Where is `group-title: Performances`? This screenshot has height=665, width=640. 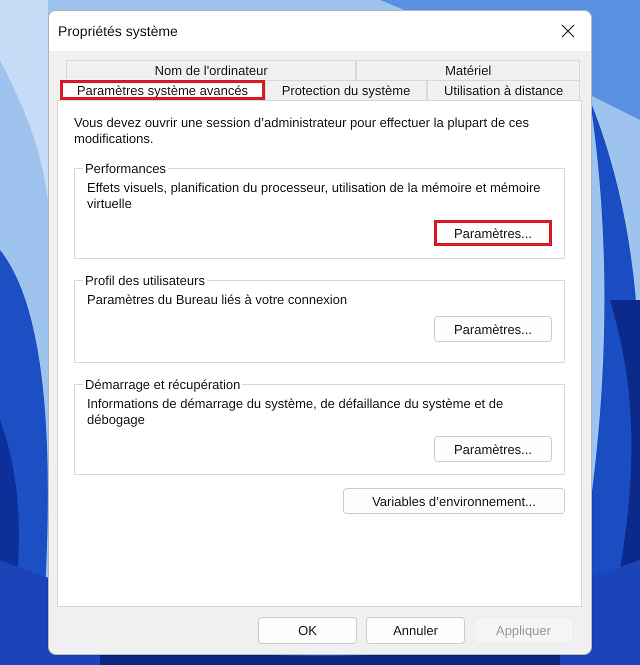
group-title: Performances is located at coordinates (125, 168).